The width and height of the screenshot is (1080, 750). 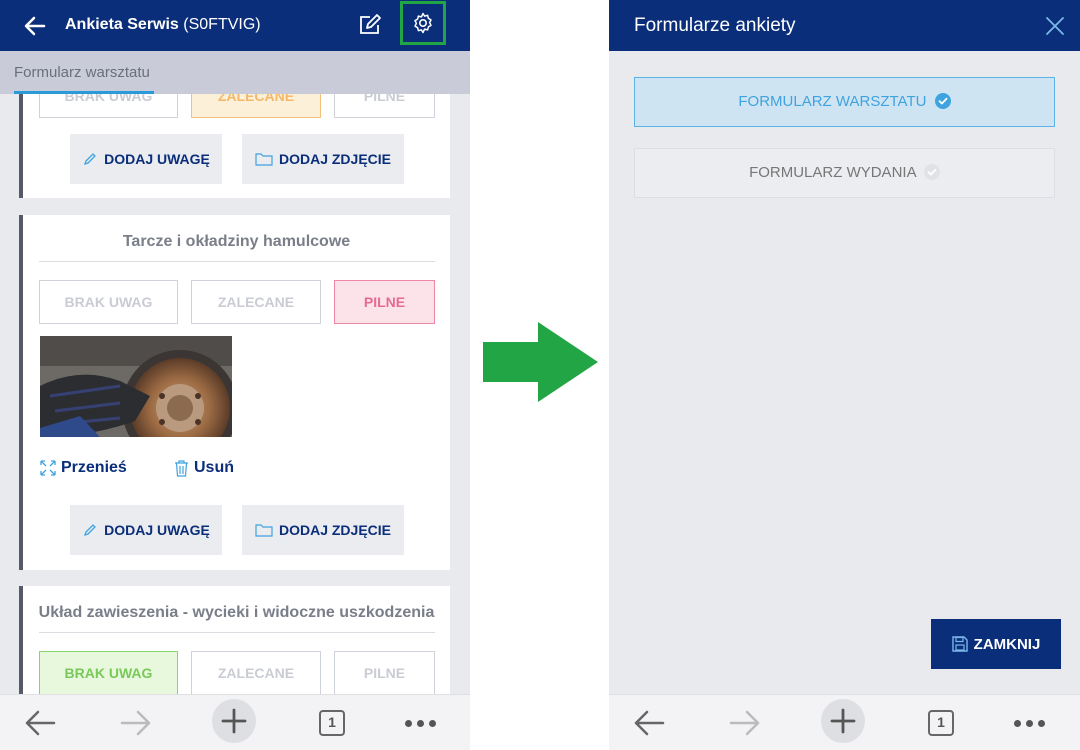 I want to click on delete-photo-link: Usuń, so click(x=204, y=468).